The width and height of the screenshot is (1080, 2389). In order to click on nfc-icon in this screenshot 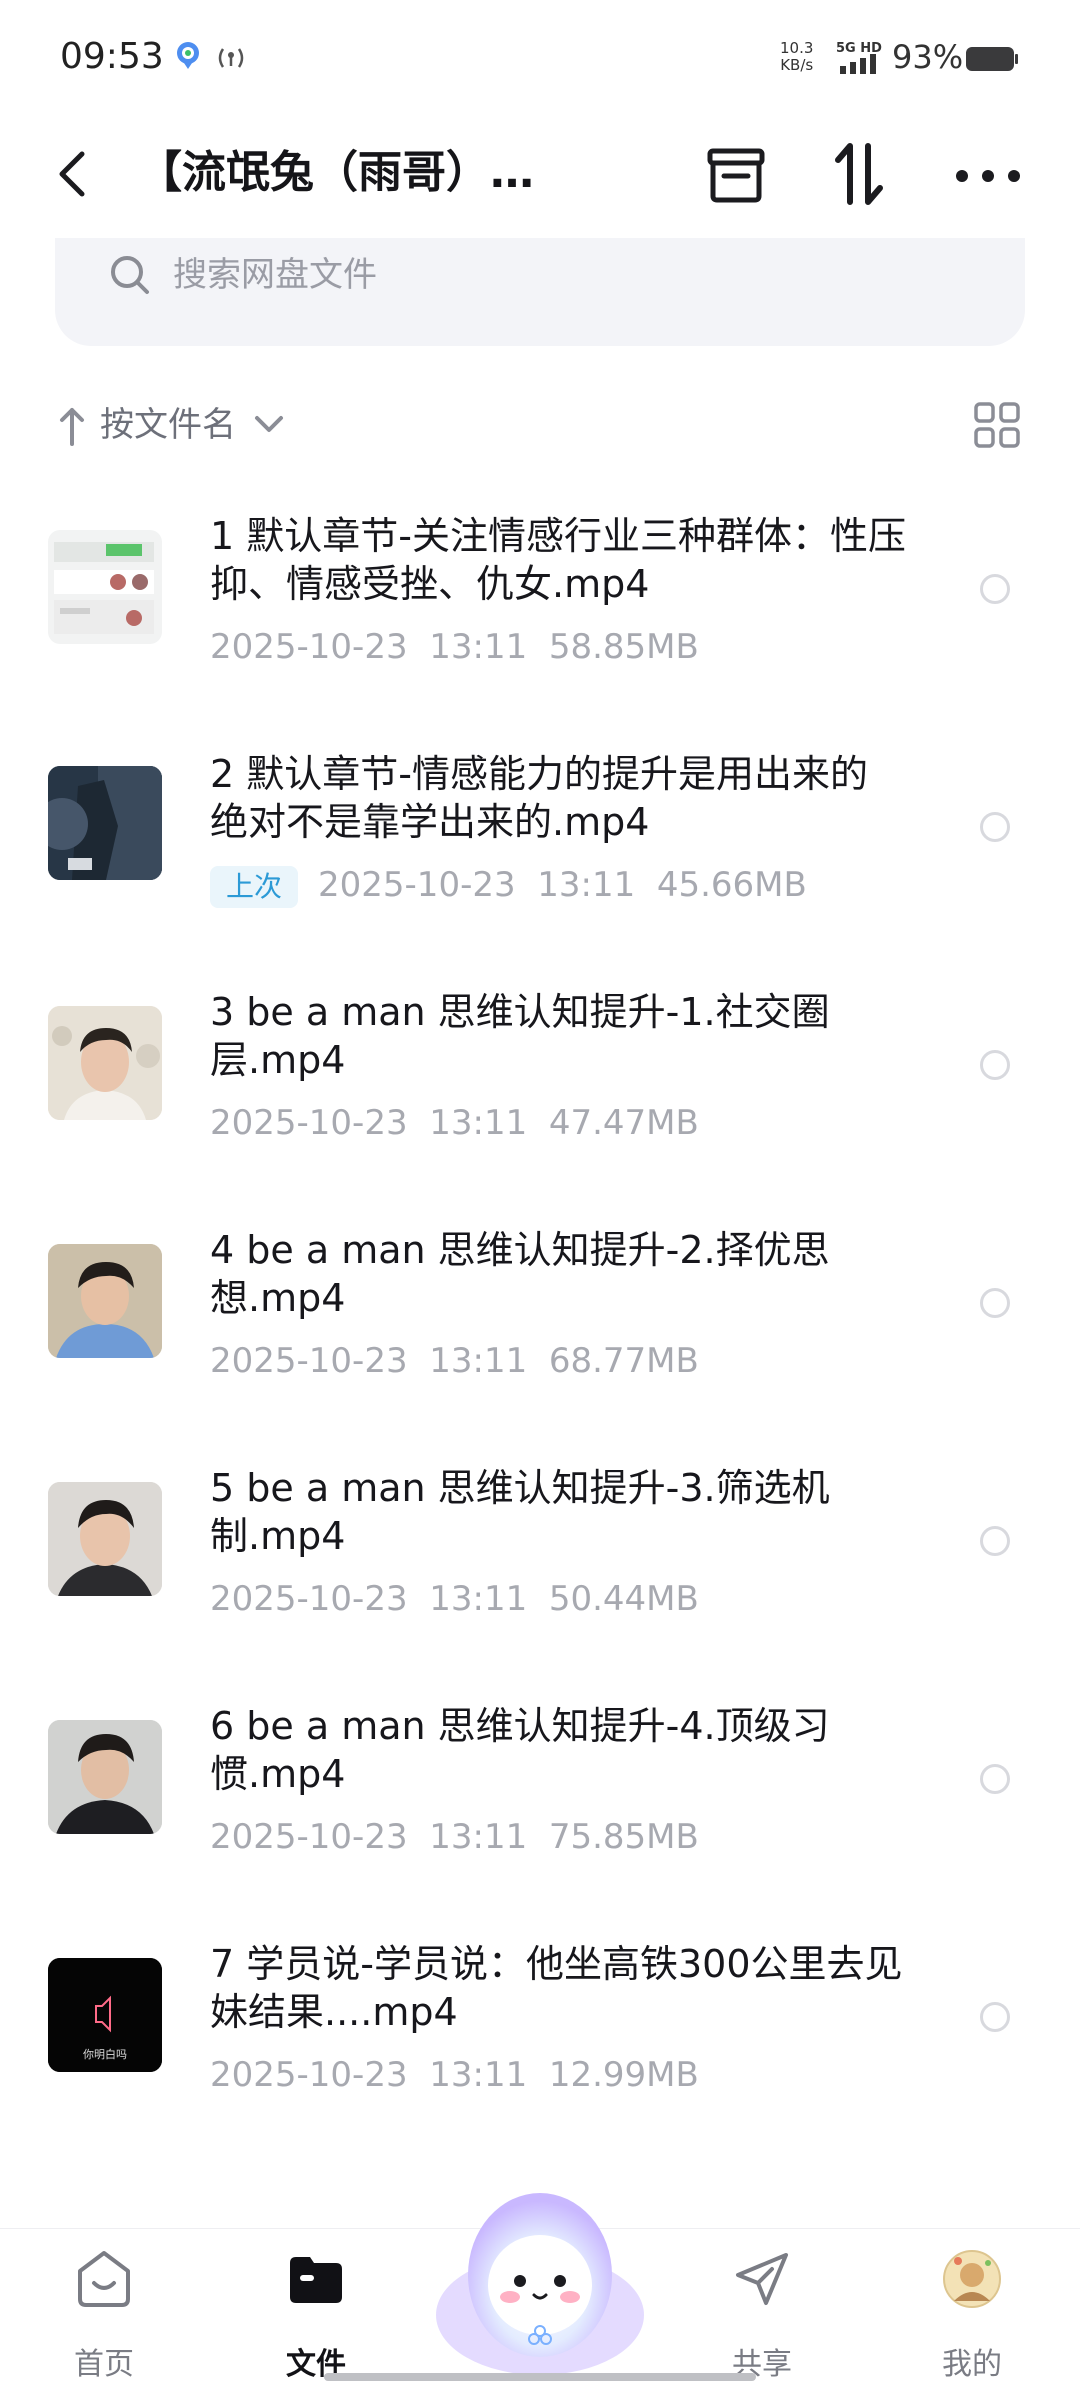, I will do `click(231, 58)`.